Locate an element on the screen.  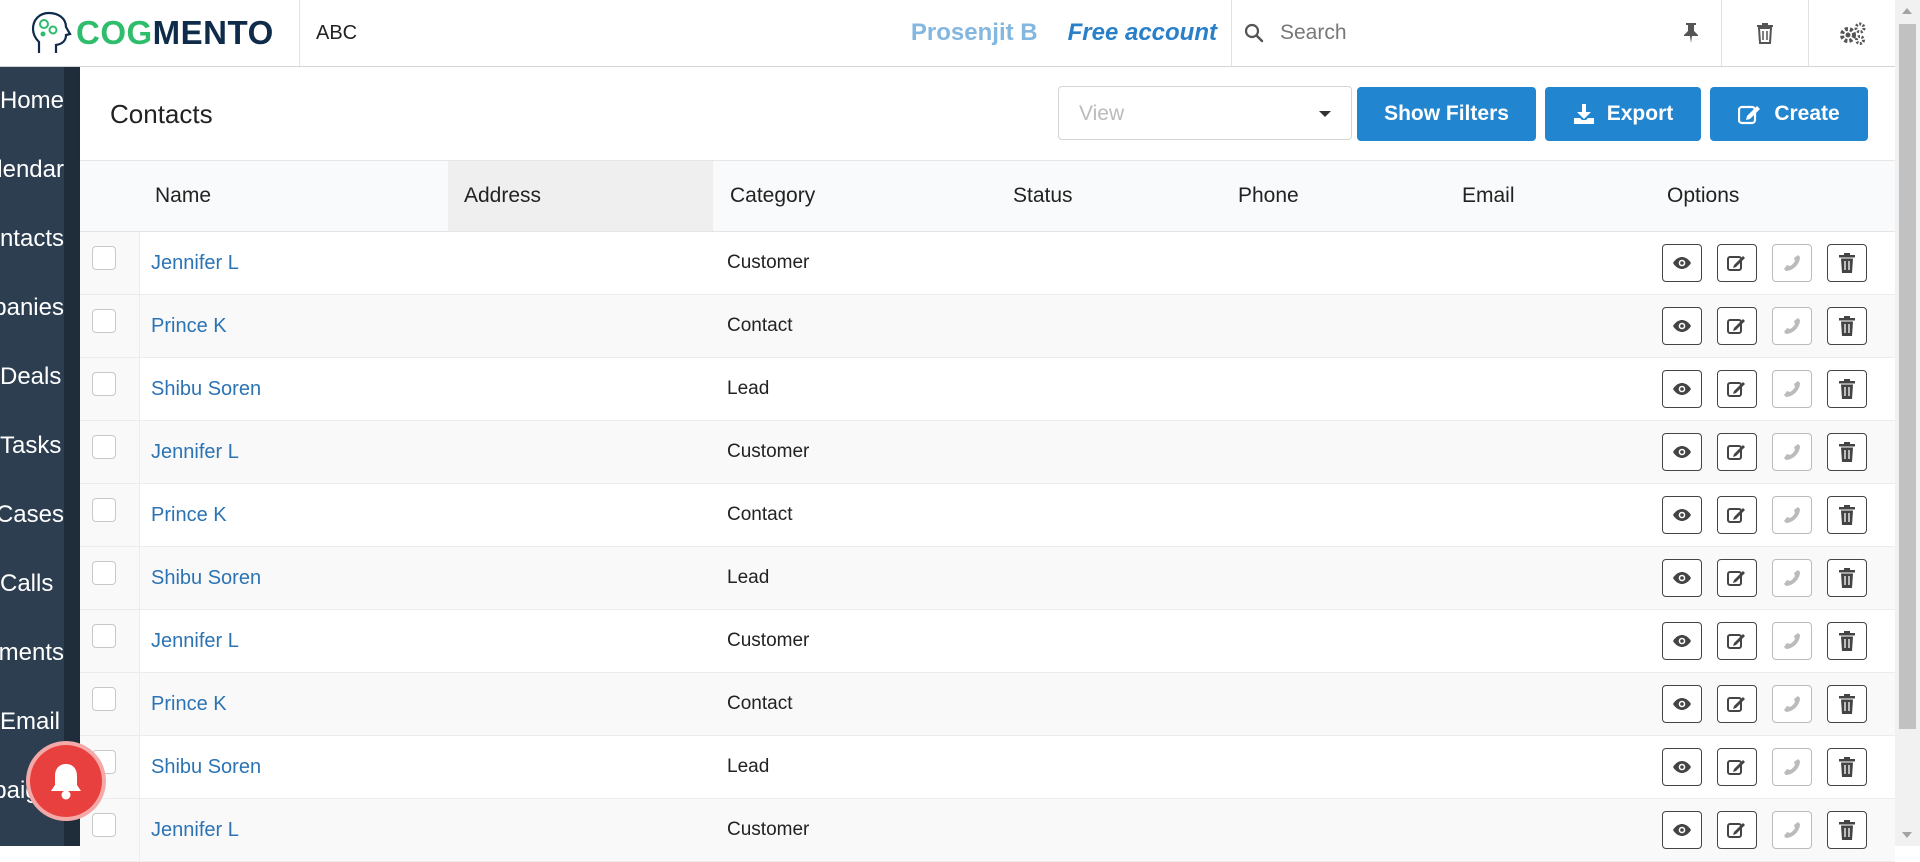
table-row: Jennifer L Customer is located at coordinates (987, 452).